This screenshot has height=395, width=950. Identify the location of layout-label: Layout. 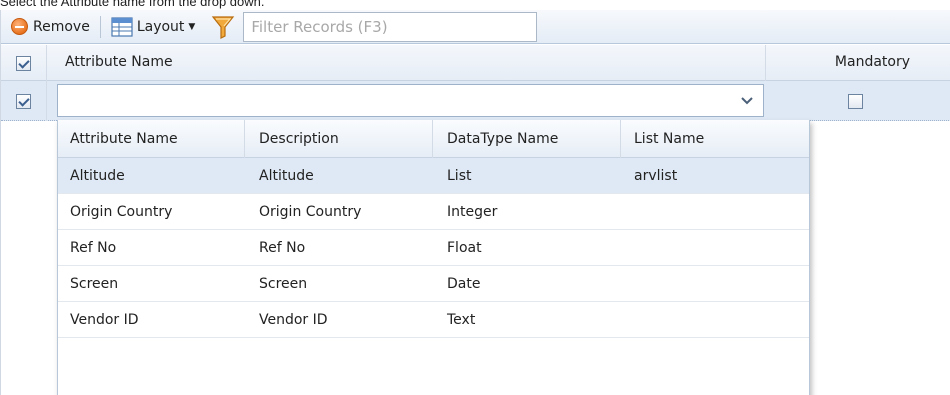
(160, 26).